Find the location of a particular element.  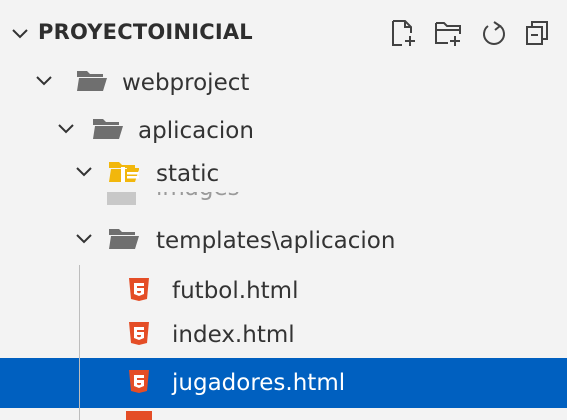

tree-item-jugadores-html: jugadores.html is located at coordinates (283, 383).